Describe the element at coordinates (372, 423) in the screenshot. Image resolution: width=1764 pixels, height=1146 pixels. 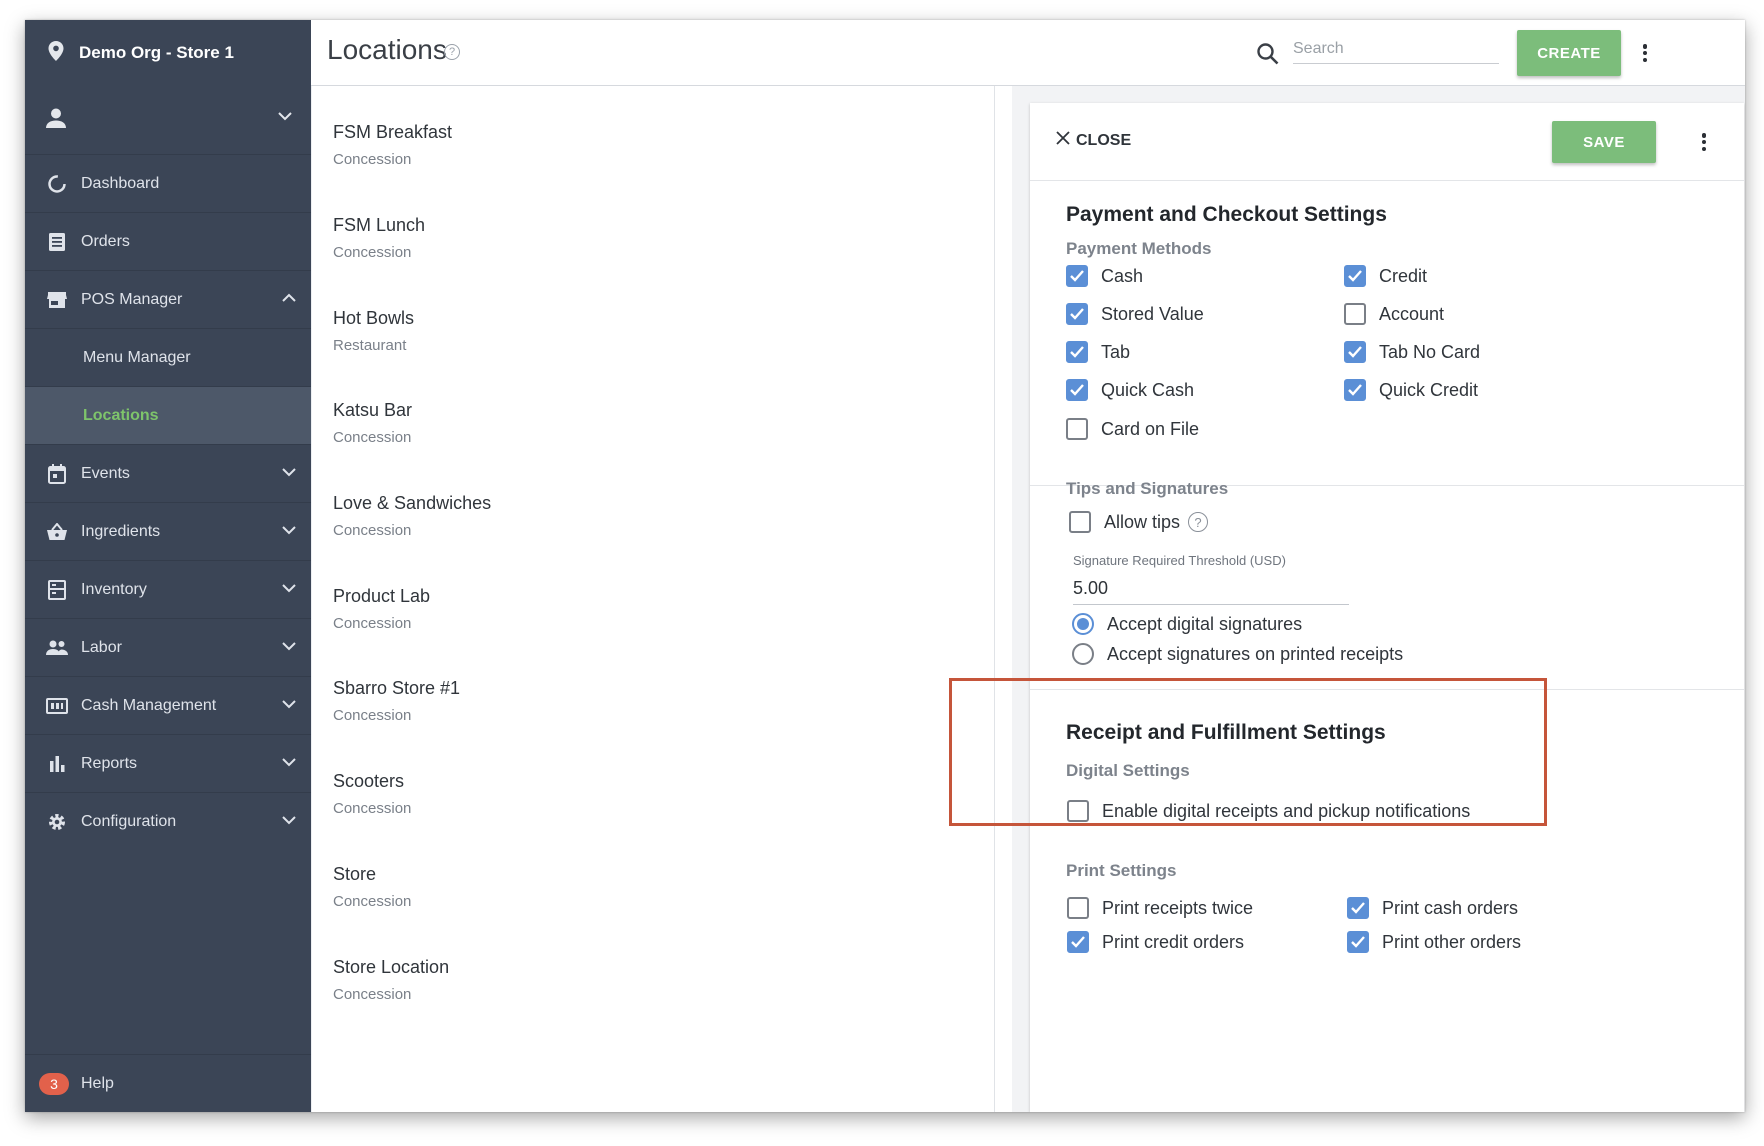
I see `list-item: Katsu Bar Concession` at that location.